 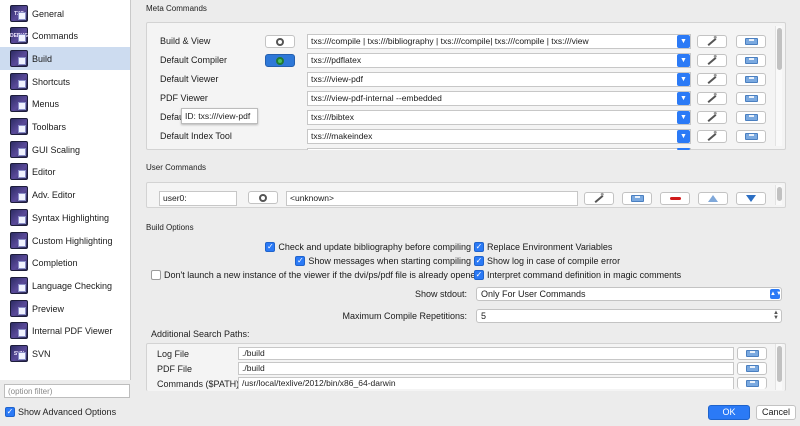 I want to click on show-stdout-select: Only For User Commands ▲▼, so click(x=629, y=294).